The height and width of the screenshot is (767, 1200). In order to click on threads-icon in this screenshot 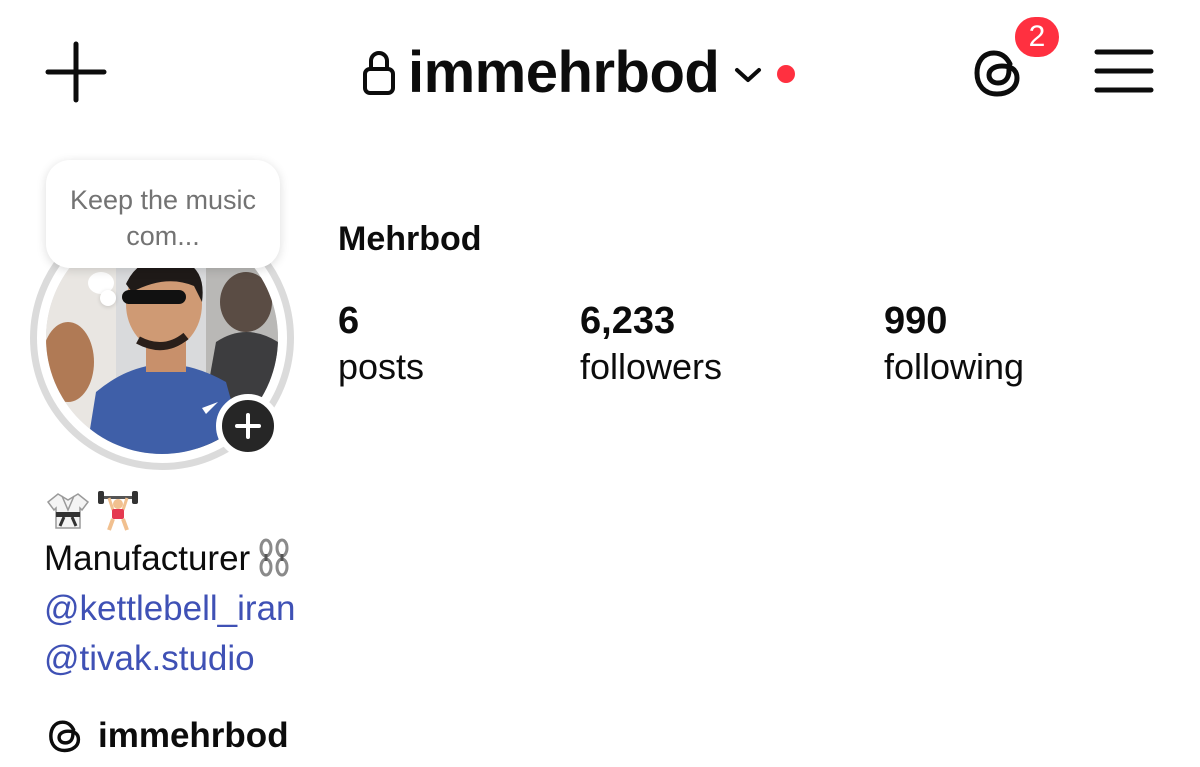, I will do `click(65, 736)`.